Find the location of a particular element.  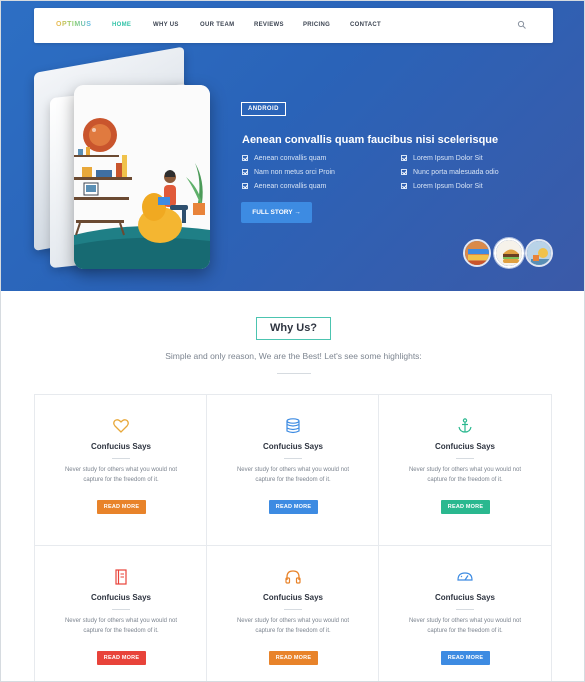

why-us-heading: Why Us? is located at coordinates (293, 328).